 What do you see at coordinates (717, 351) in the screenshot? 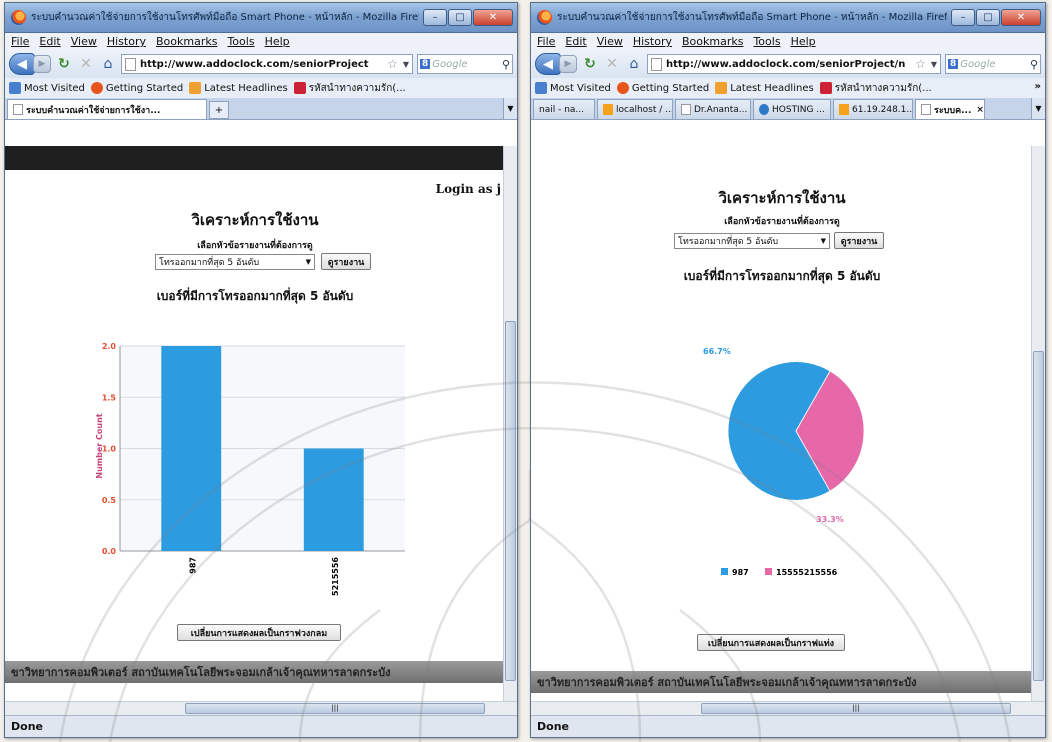
I see `pie-value-label: 66.7%` at bounding box center [717, 351].